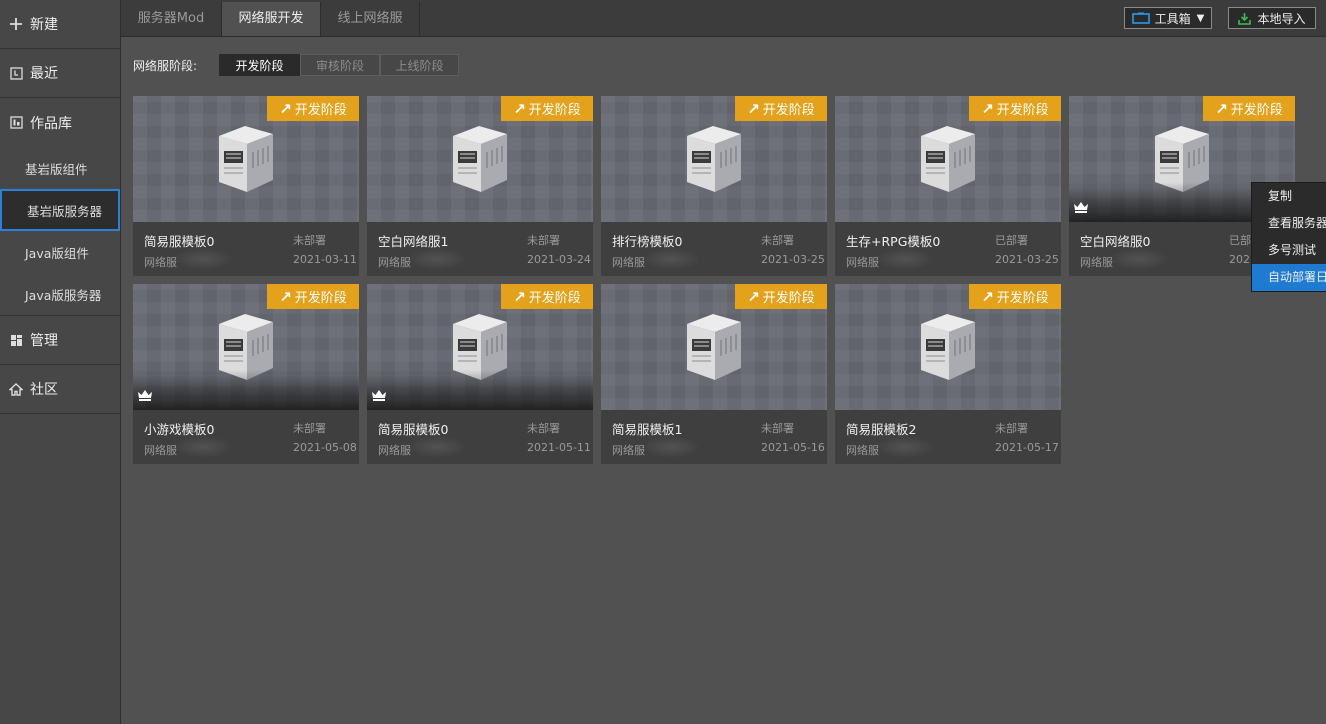 This screenshot has width=1326, height=724. Describe the element at coordinates (44, 25) in the screenshot. I see `sidebar-new-label: 新建` at that location.